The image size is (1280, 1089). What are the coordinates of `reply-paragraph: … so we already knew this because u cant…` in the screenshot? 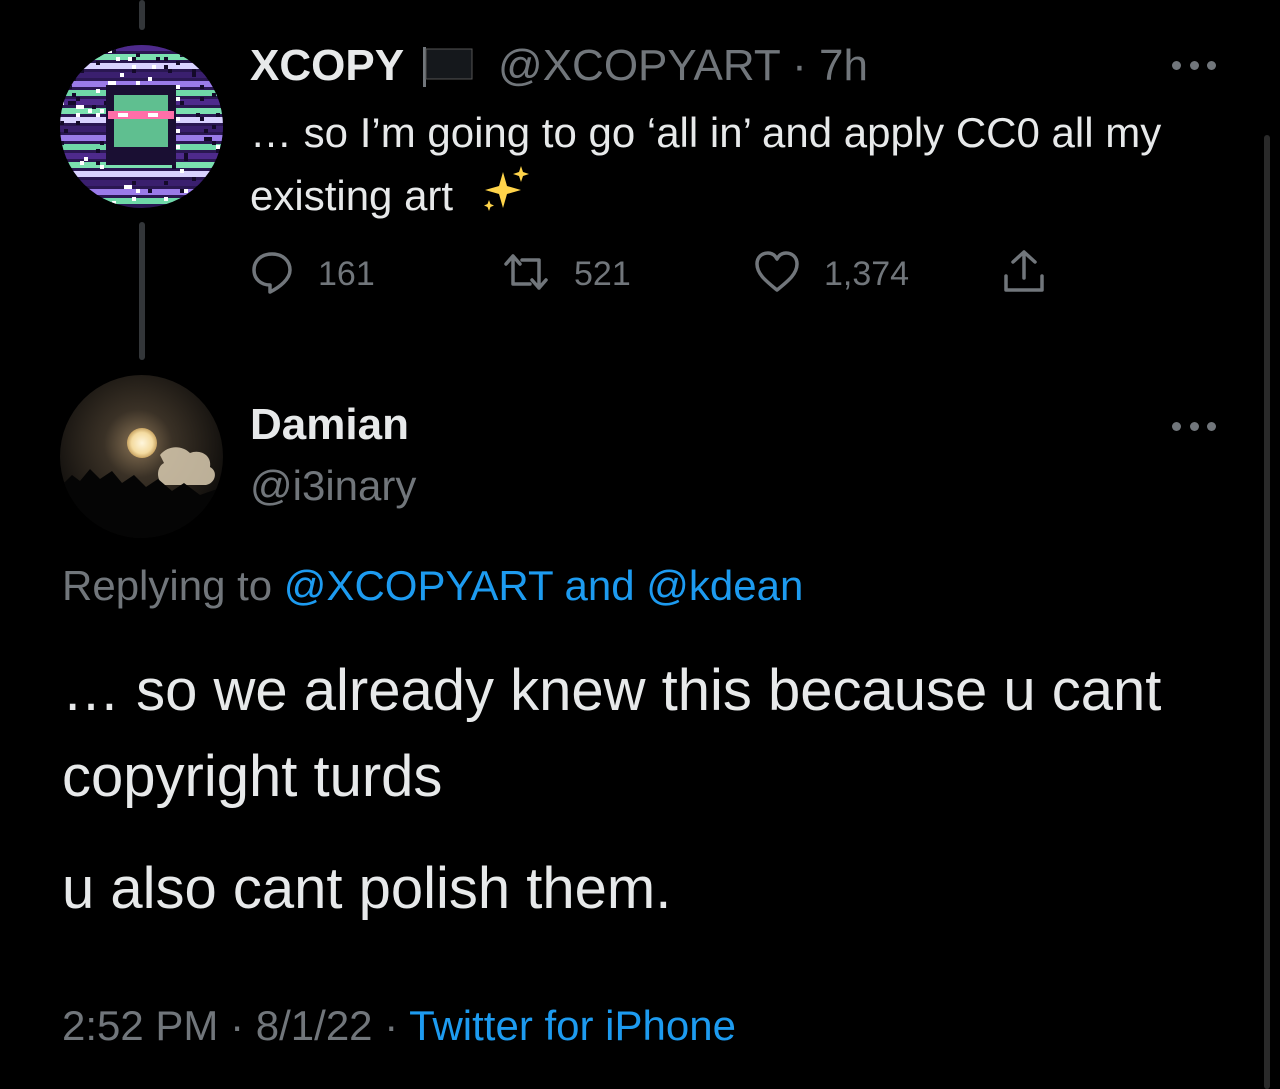 It's located at (612, 733).